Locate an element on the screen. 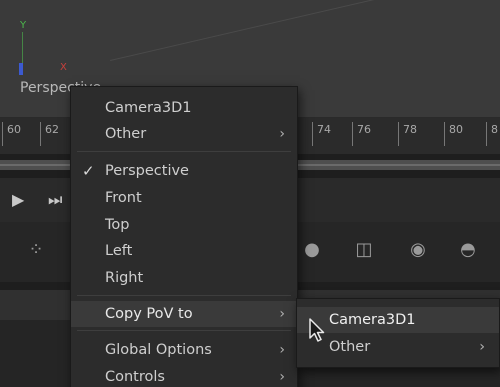 This screenshot has width=500, height=387. menu-item-label: Top is located at coordinates (117, 225).